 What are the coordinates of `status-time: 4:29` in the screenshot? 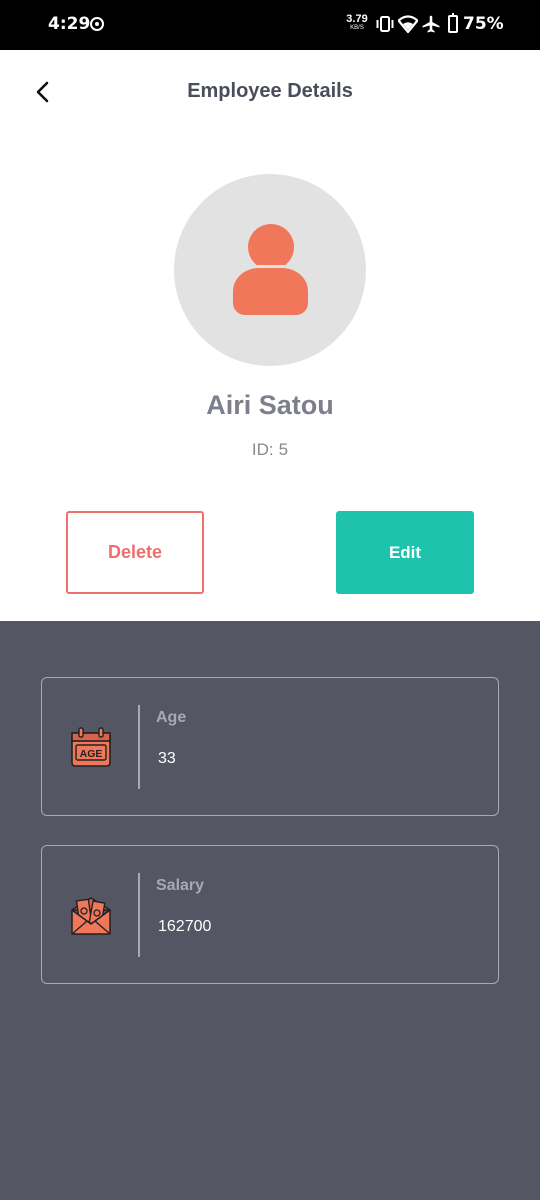 It's located at (69, 24).